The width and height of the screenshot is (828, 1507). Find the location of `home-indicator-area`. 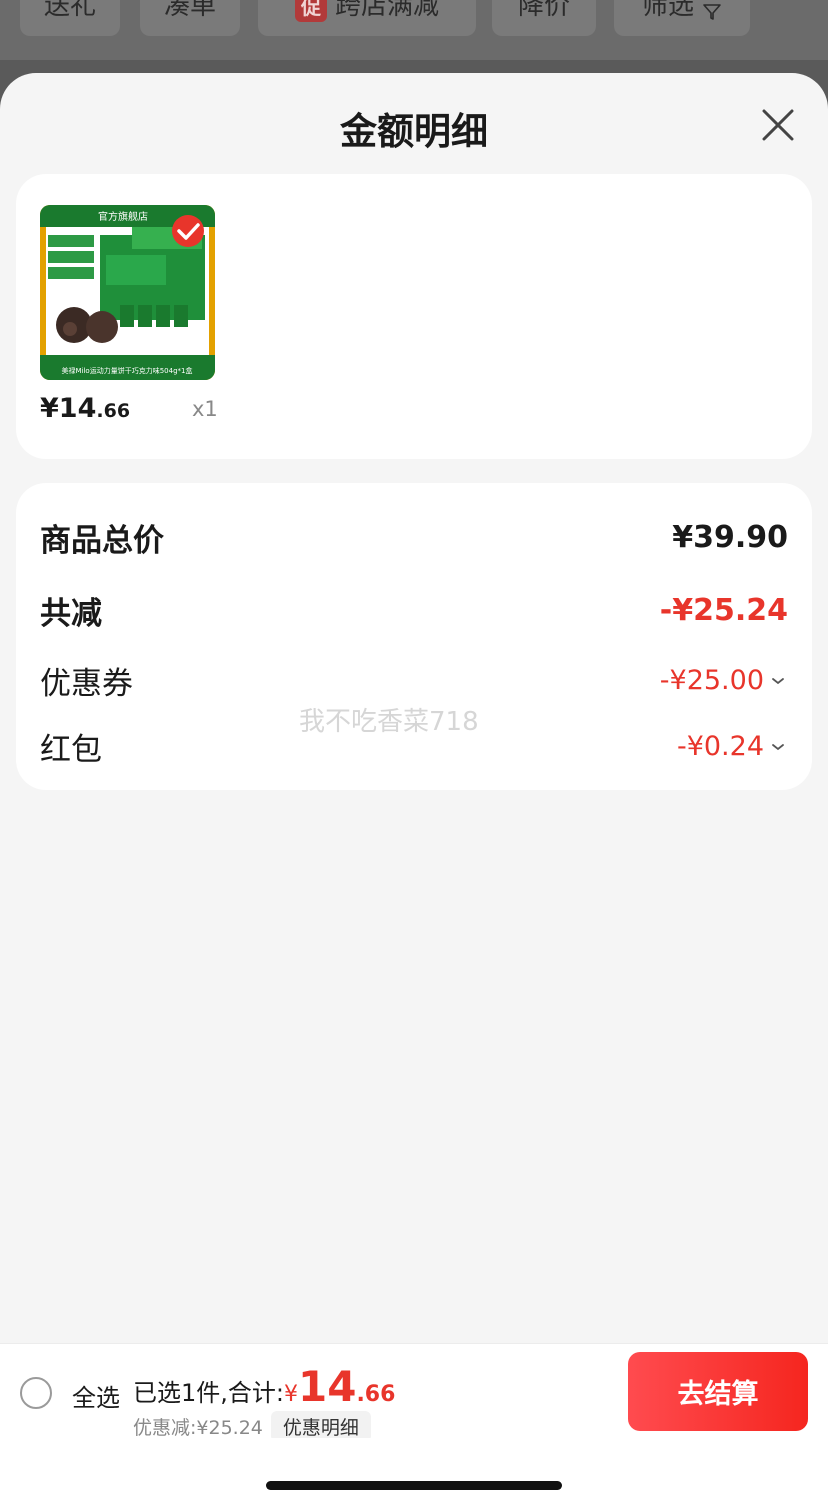

home-indicator-area is located at coordinates (414, 1472).